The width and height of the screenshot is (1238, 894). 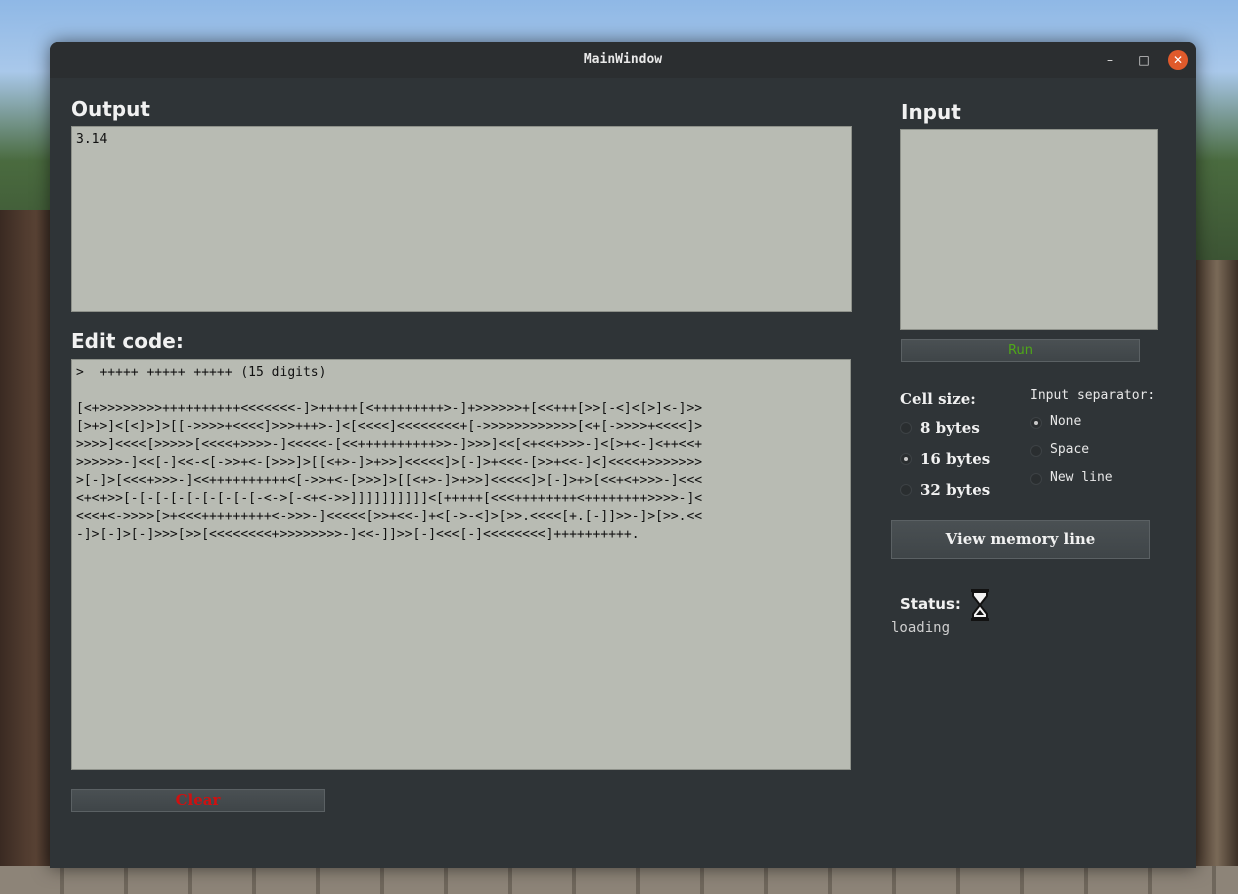 I want to click on output-label: Output, so click(x=110, y=109).